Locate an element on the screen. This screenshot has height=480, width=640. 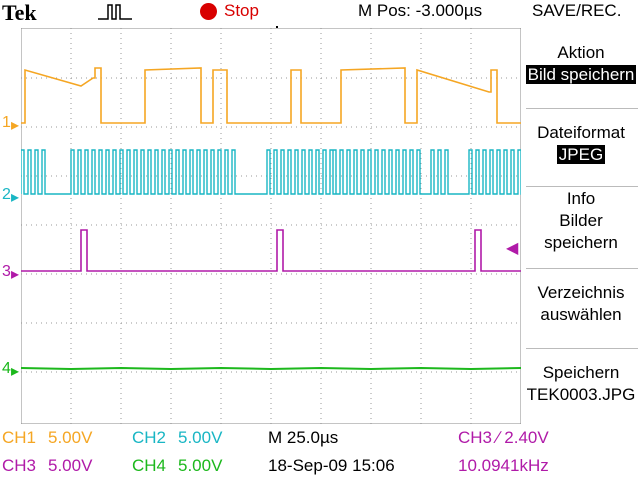
menu-item-line: speichern is located at coordinates (581, 242).